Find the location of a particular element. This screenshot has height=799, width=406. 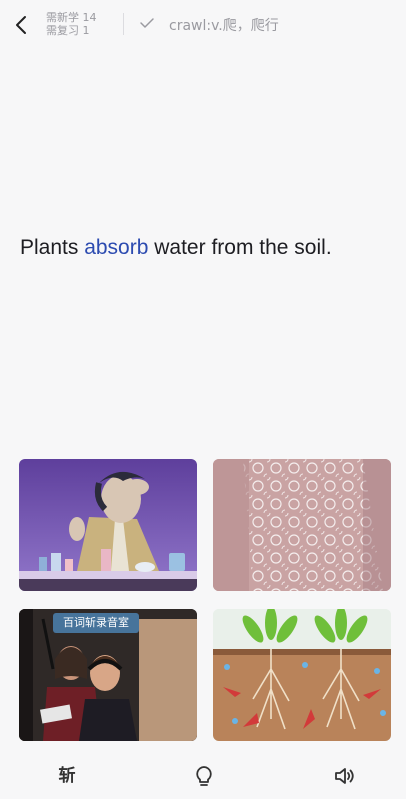

speaker-icon is located at coordinates (344, 776).